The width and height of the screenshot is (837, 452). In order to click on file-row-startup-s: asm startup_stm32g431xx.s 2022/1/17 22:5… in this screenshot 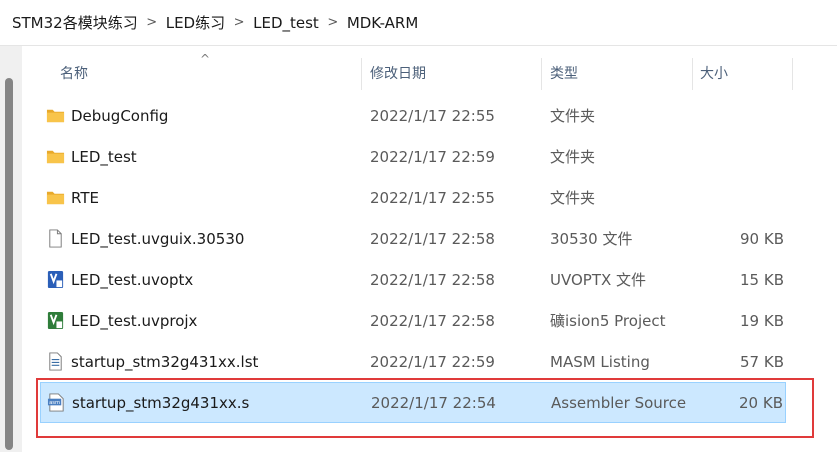, I will do `click(413, 402)`.